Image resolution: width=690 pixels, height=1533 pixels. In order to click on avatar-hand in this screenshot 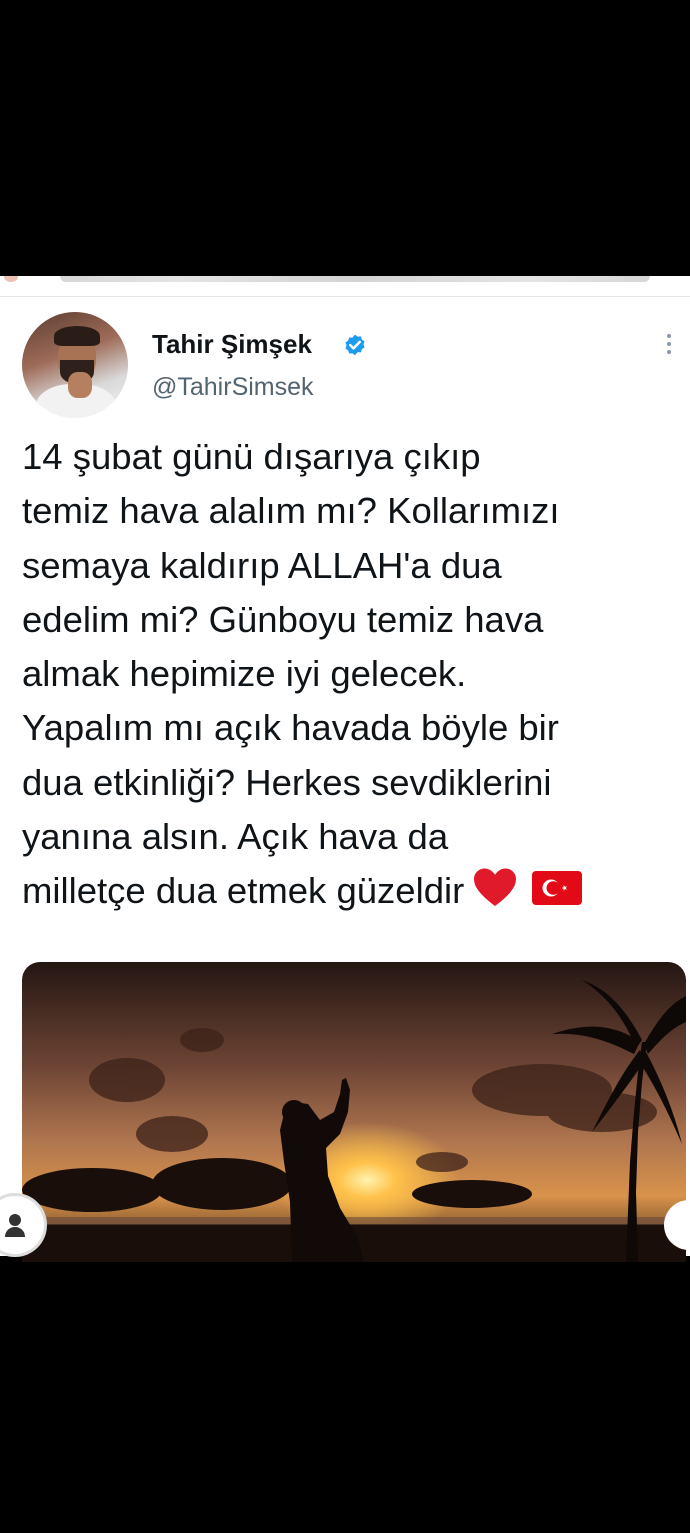, I will do `click(80, 385)`.